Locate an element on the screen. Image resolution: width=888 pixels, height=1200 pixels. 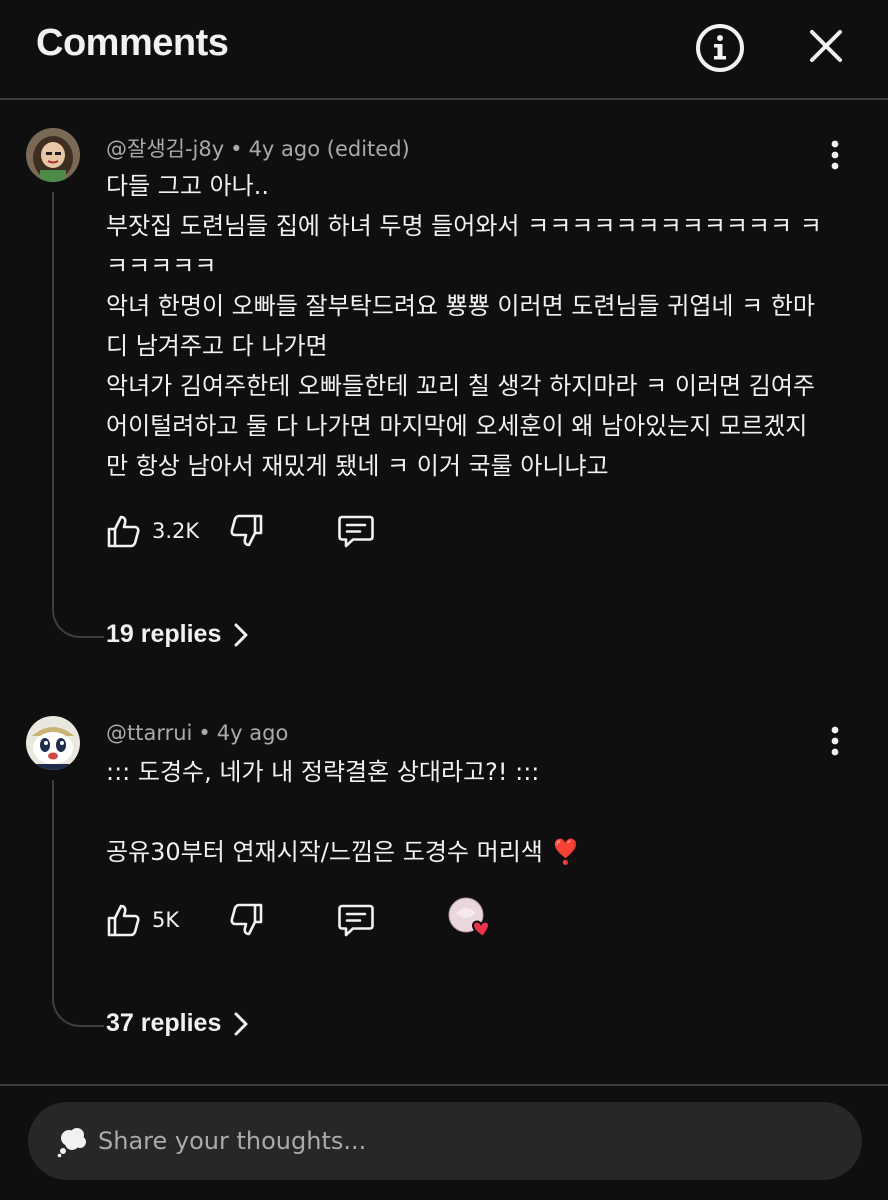
creator-heart-badge is located at coordinates (470, 918).